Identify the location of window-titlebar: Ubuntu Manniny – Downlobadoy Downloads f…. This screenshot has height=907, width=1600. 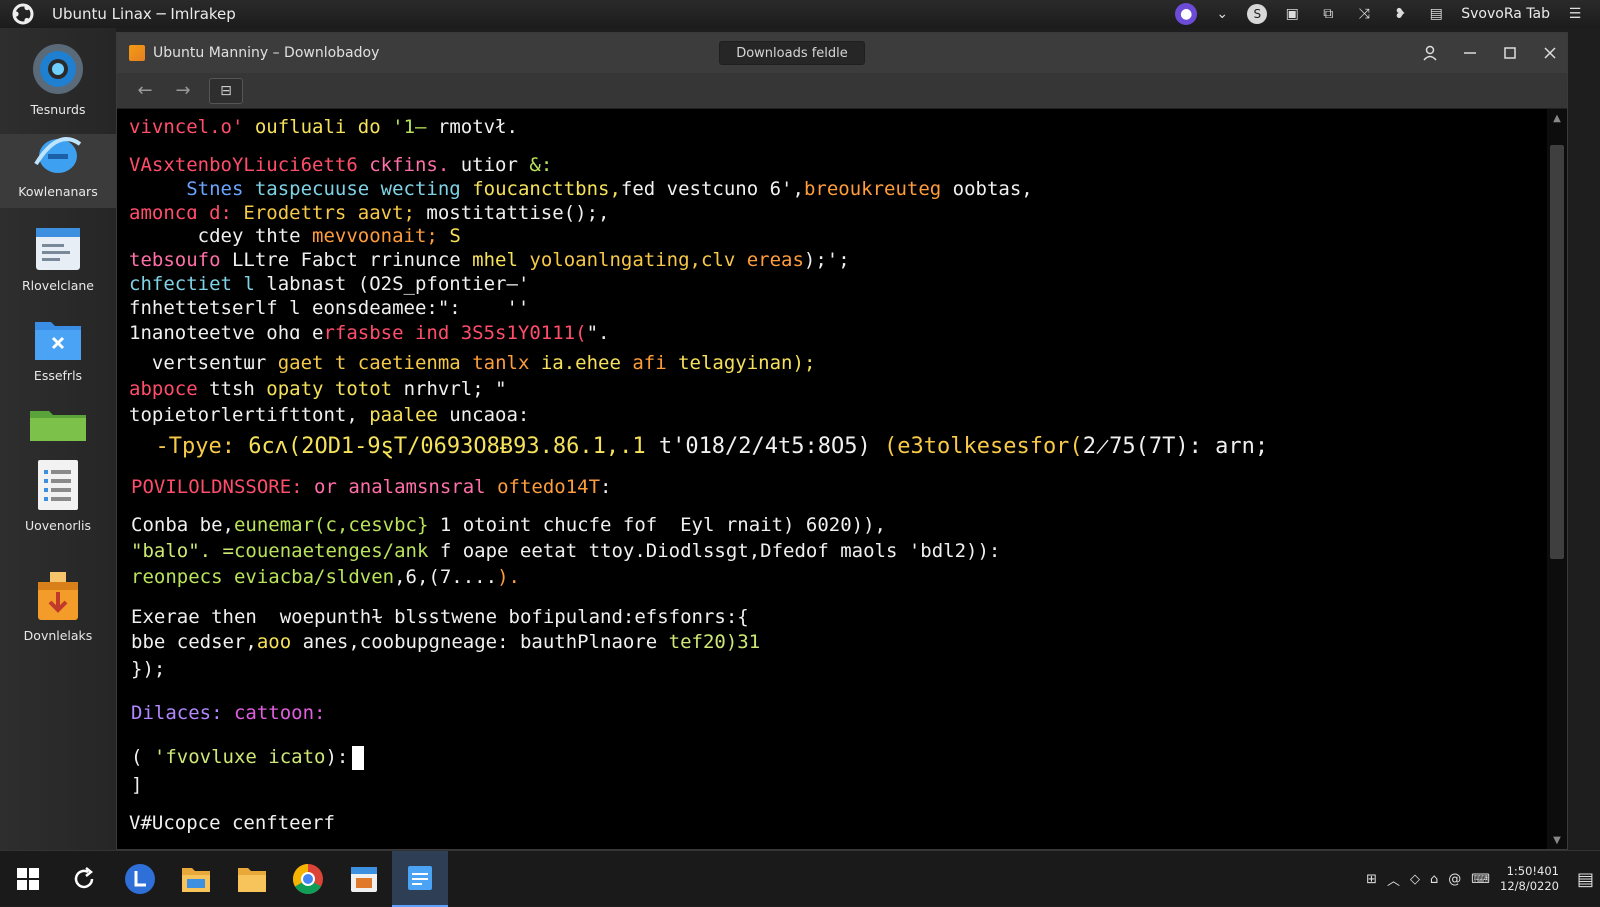
(842, 53).